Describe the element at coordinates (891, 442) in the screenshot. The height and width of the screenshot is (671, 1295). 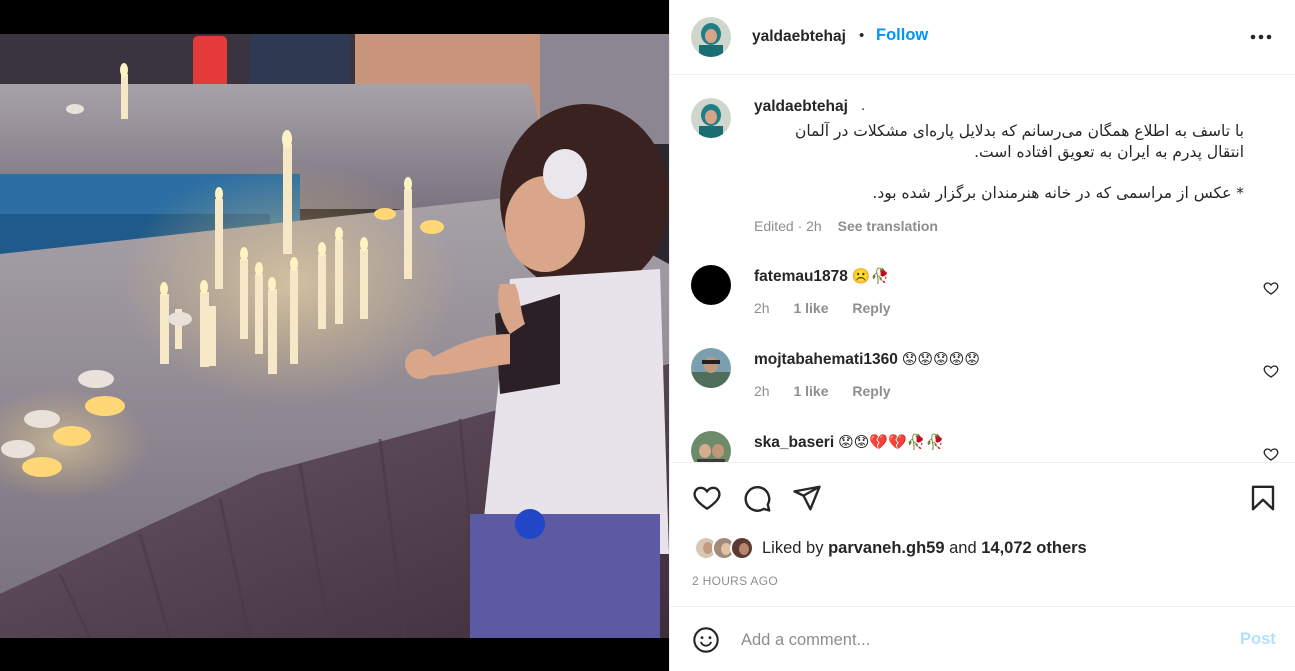
I see `comment-text: 😟😟💔💔🥀🥀` at that location.